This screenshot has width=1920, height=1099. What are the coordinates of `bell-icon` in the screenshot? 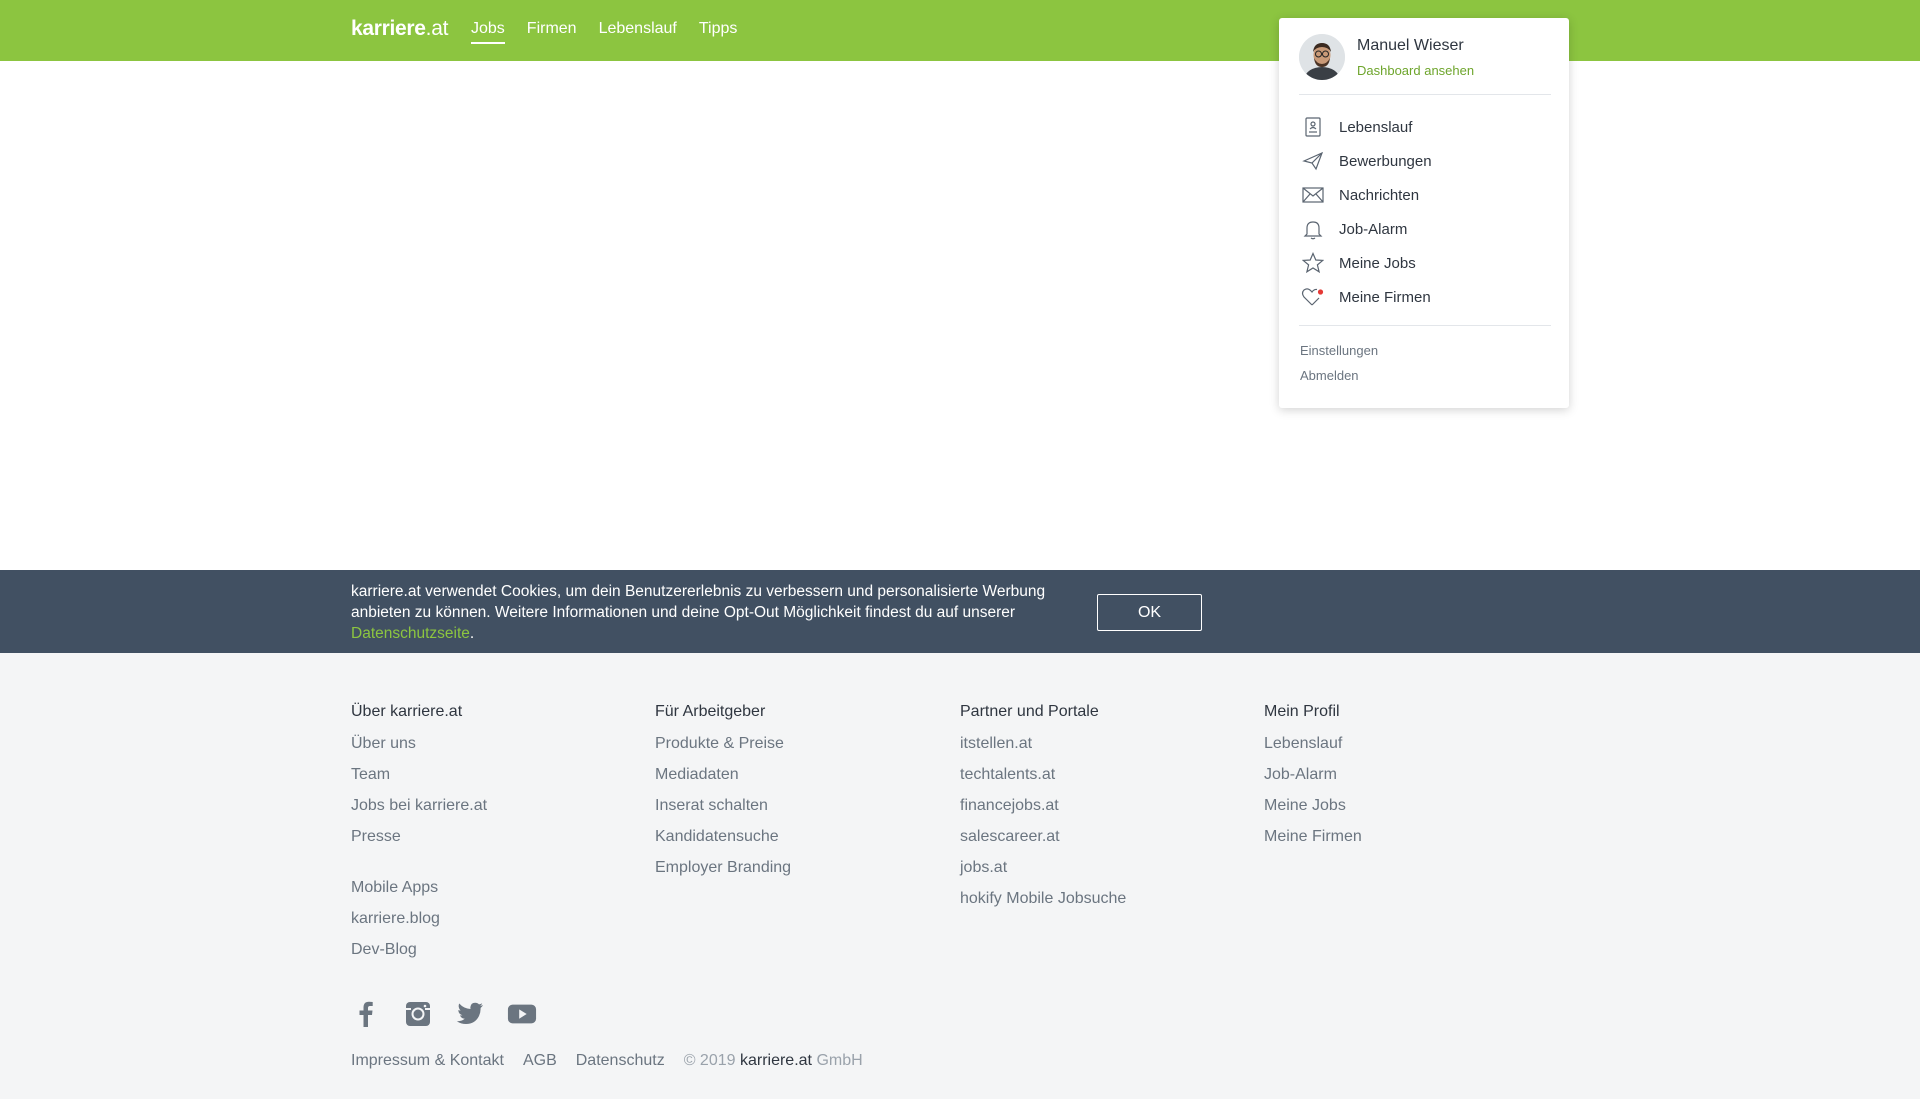 It's located at (1313, 229).